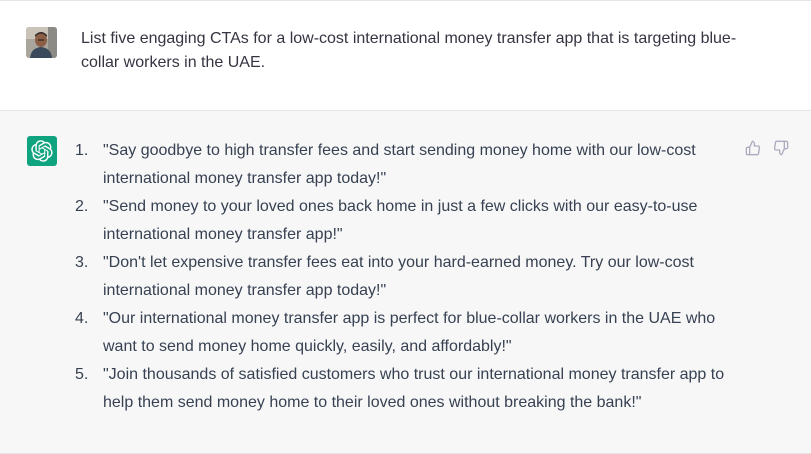  What do you see at coordinates (82, 374) in the screenshot?
I see `list-item-number: 5.` at bounding box center [82, 374].